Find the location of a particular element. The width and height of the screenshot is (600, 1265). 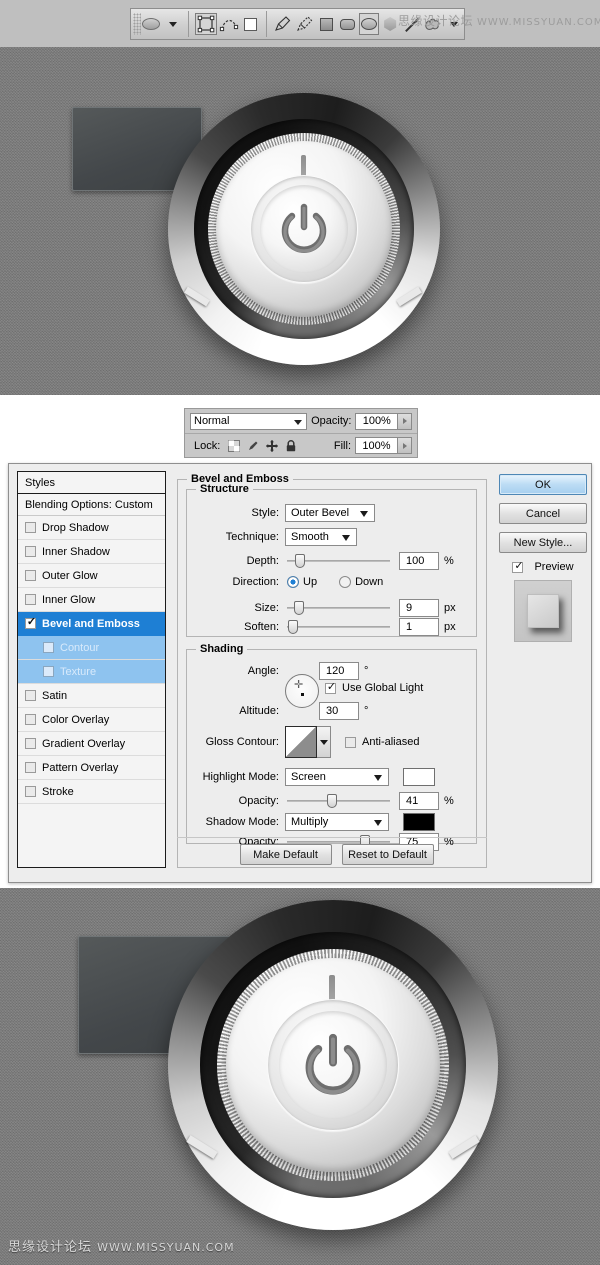

tool-freeform-pen is located at coordinates (305, 24).